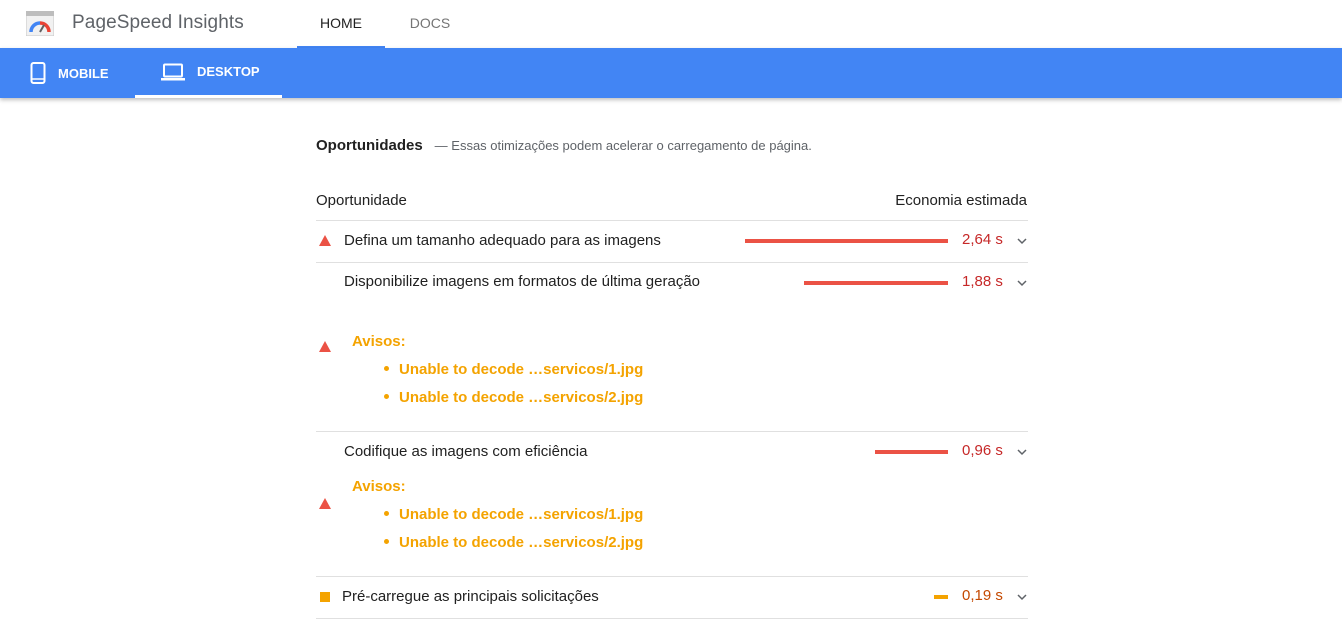 The height and width of the screenshot is (625, 1342). What do you see at coordinates (982, 595) in the screenshot?
I see `savings-value: 0,19 s` at bounding box center [982, 595].